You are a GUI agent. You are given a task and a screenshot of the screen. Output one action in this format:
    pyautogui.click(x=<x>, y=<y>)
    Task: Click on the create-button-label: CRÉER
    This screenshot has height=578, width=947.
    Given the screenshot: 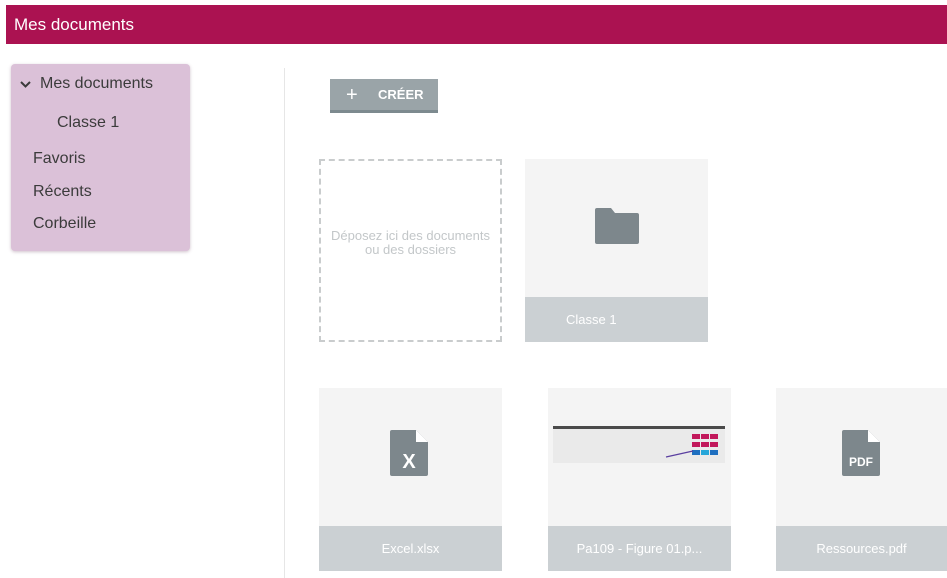 What is the action you would take?
    pyautogui.click(x=401, y=94)
    